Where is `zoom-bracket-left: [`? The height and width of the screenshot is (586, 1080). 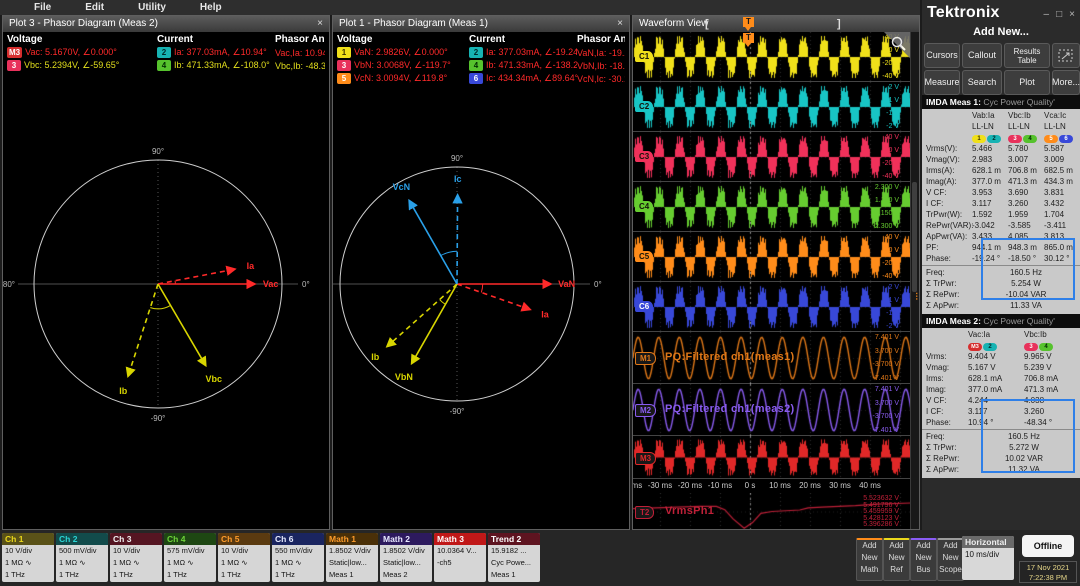
zoom-bracket-left: [ is located at coordinates (707, 24).